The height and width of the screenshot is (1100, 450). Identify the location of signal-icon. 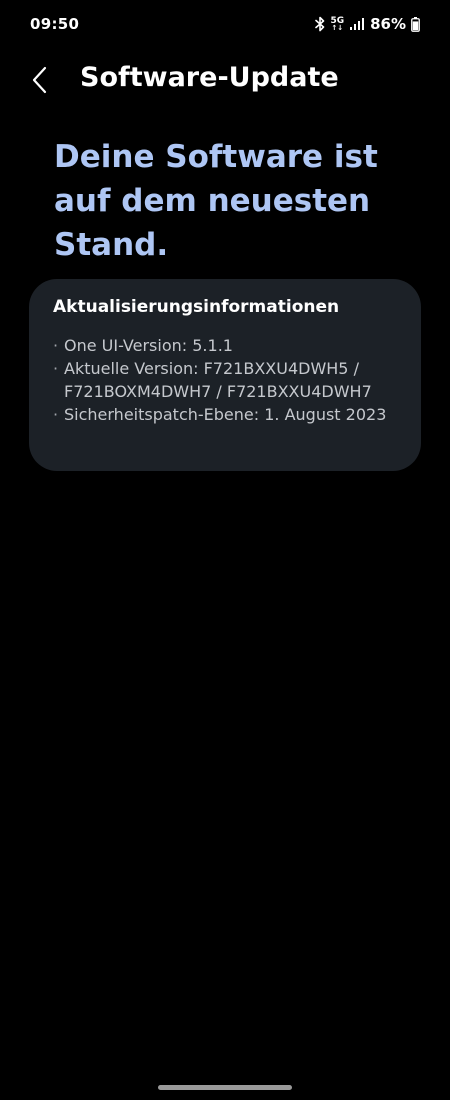
(357, 24).